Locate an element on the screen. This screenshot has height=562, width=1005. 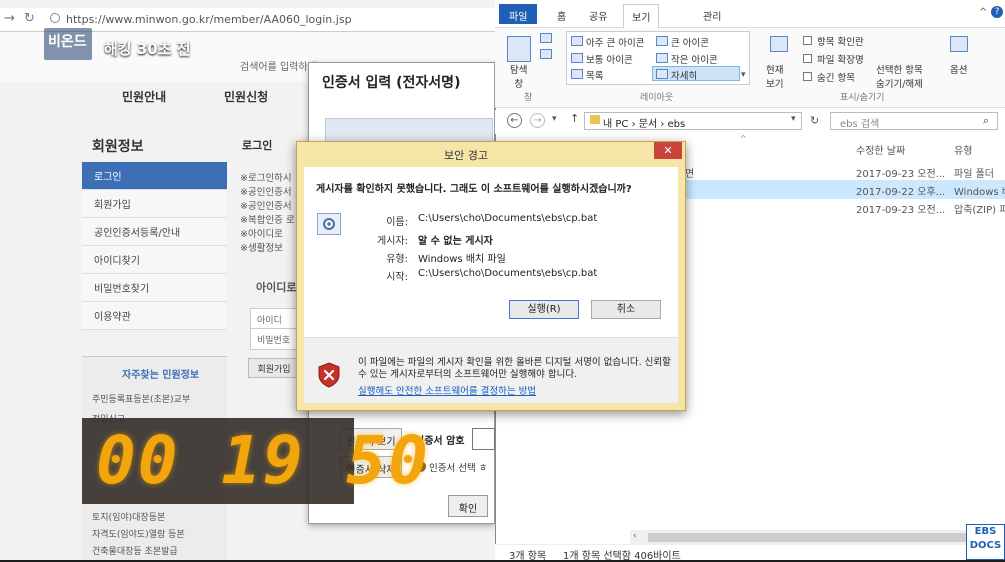
tab-file: 파일 is located at coordinates (518, 14).